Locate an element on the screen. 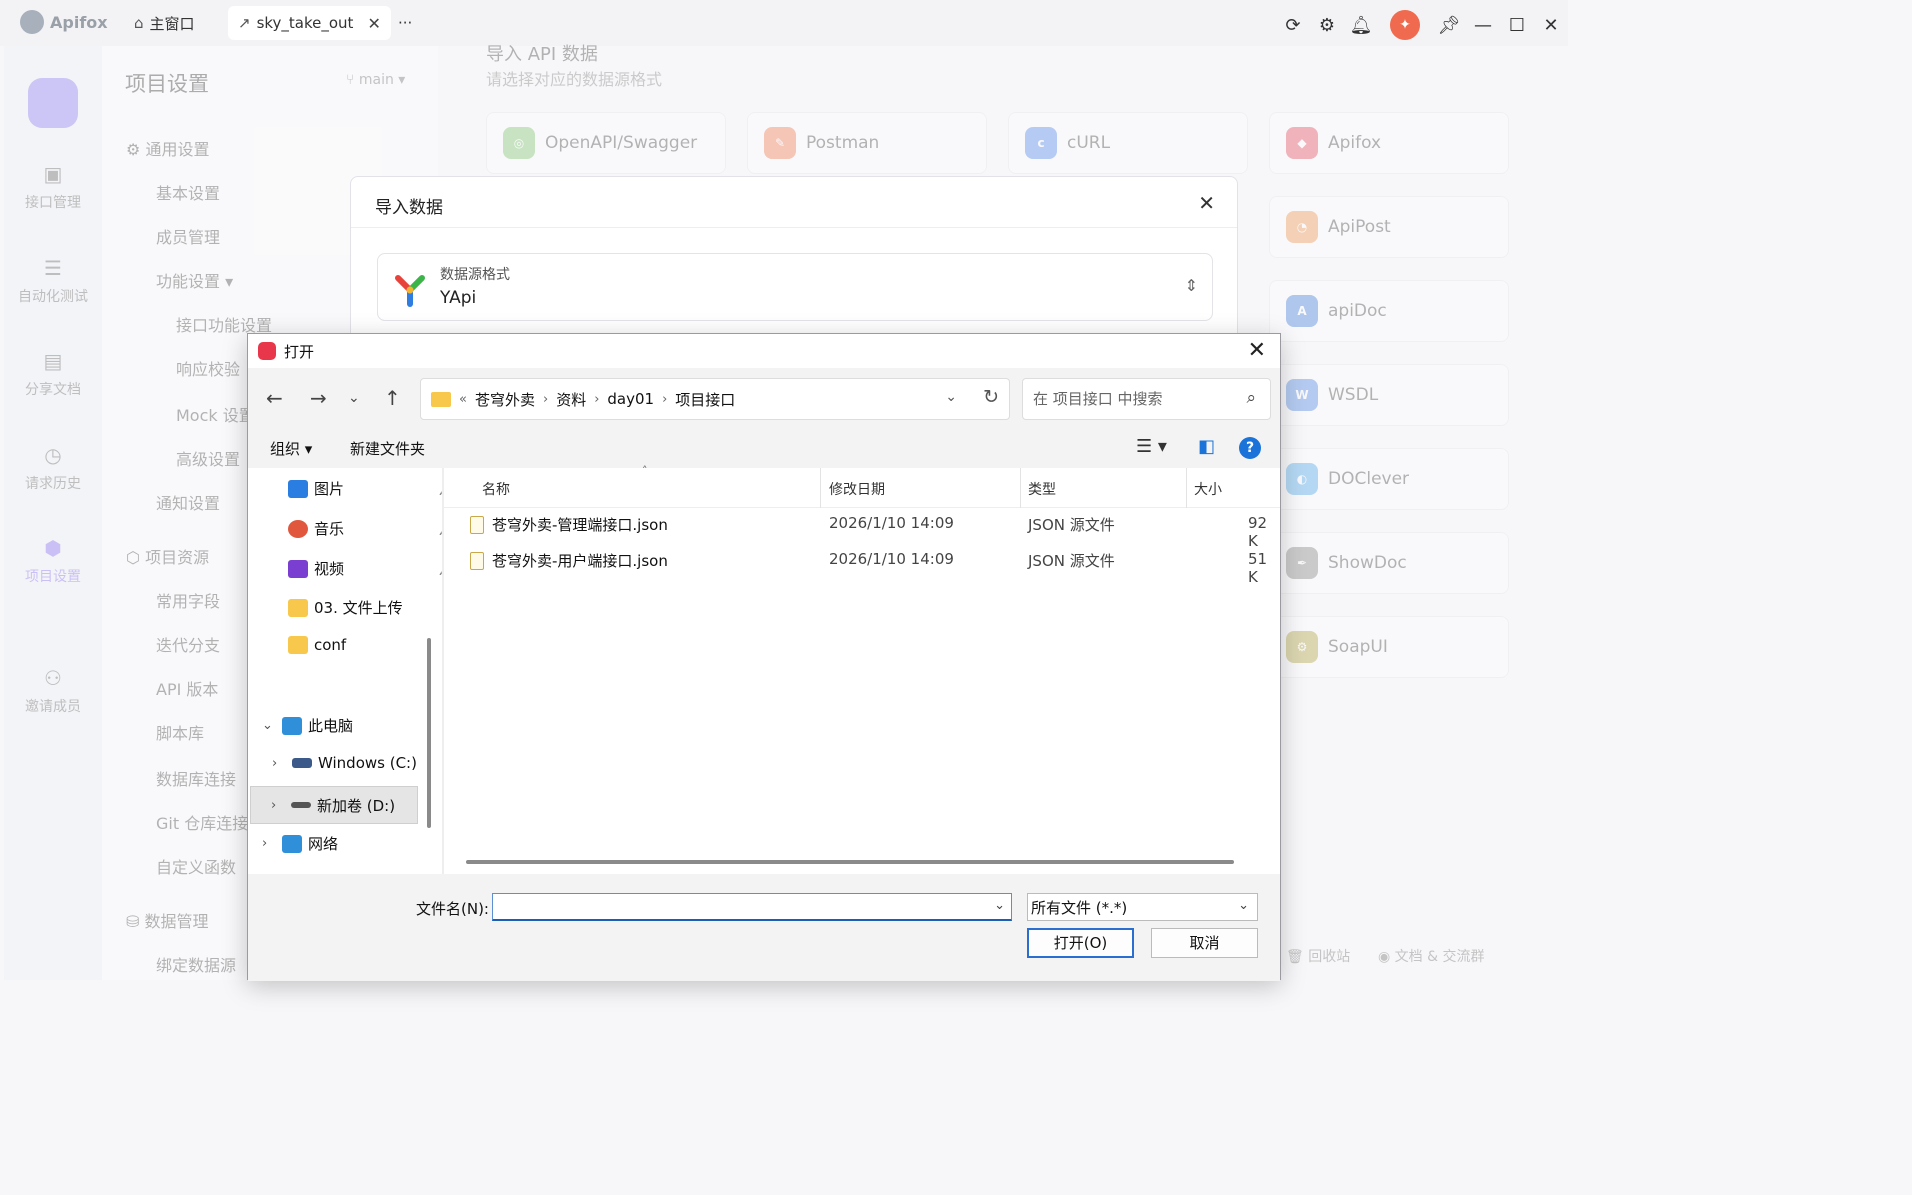  bell-icon: 🔔︎ is located at coordinates (1361, 25).